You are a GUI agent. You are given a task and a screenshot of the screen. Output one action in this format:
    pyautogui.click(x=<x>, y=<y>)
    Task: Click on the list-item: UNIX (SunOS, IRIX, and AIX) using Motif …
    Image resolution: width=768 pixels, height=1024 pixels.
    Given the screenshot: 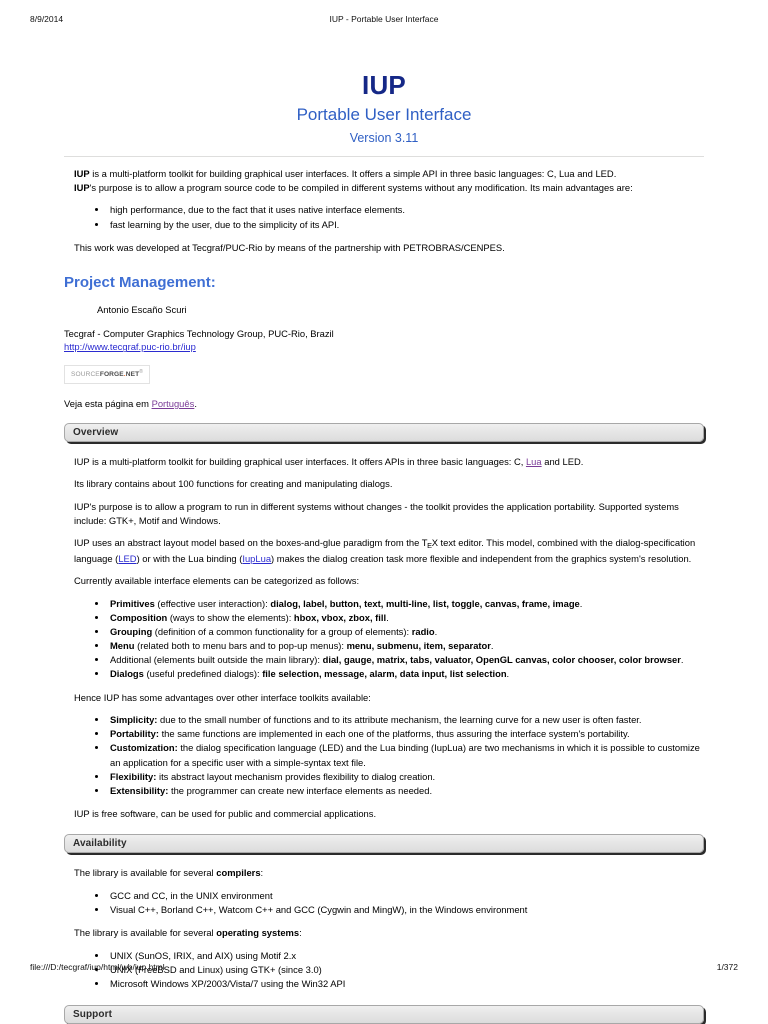 What is the action you would take?
    pyautogui.click(x=406, y=956)
    